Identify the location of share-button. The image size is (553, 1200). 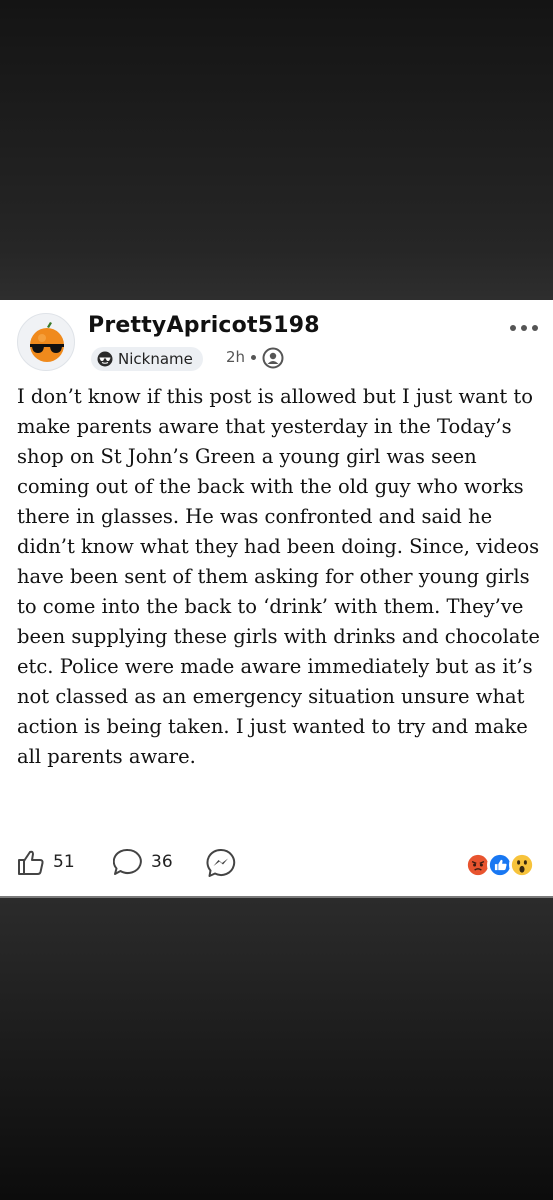
(221, 863).